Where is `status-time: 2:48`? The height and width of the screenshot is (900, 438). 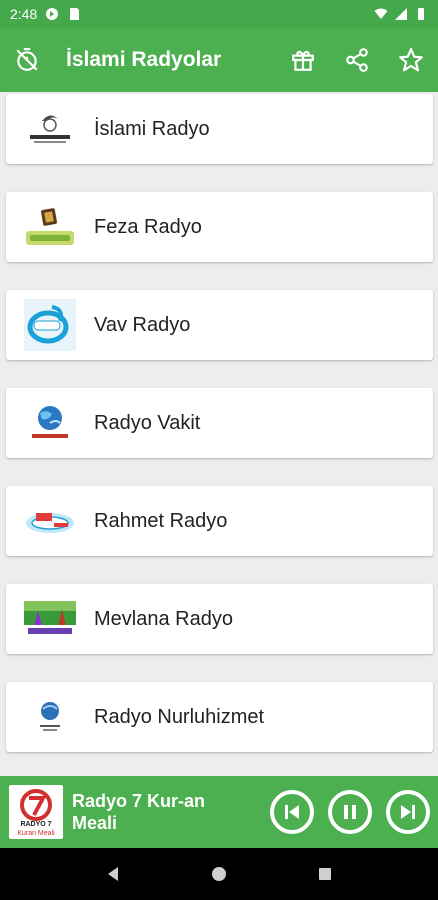 status-time: 2:48 is located at coordinates (24, 14).